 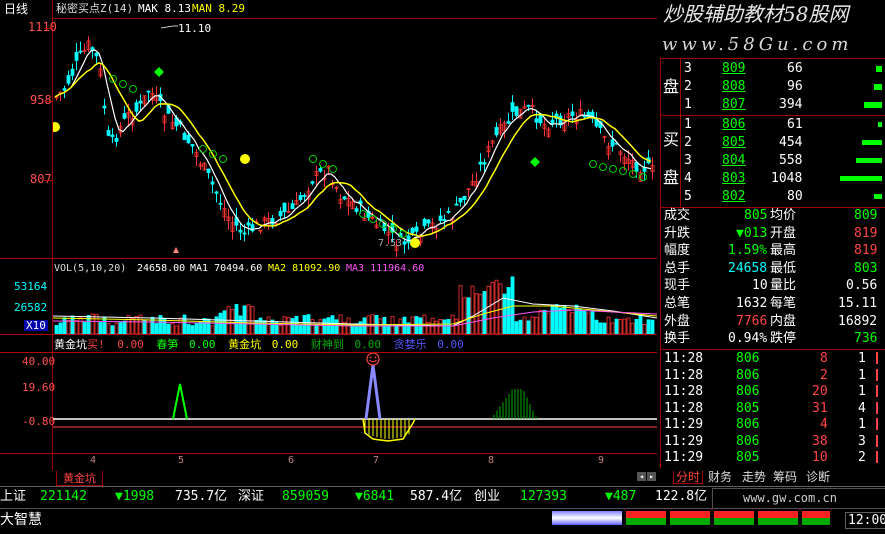 What do you see at coordinates (159, 72) in the screenshot?
I see `signal-diamond` at bounding box center [159, 72].